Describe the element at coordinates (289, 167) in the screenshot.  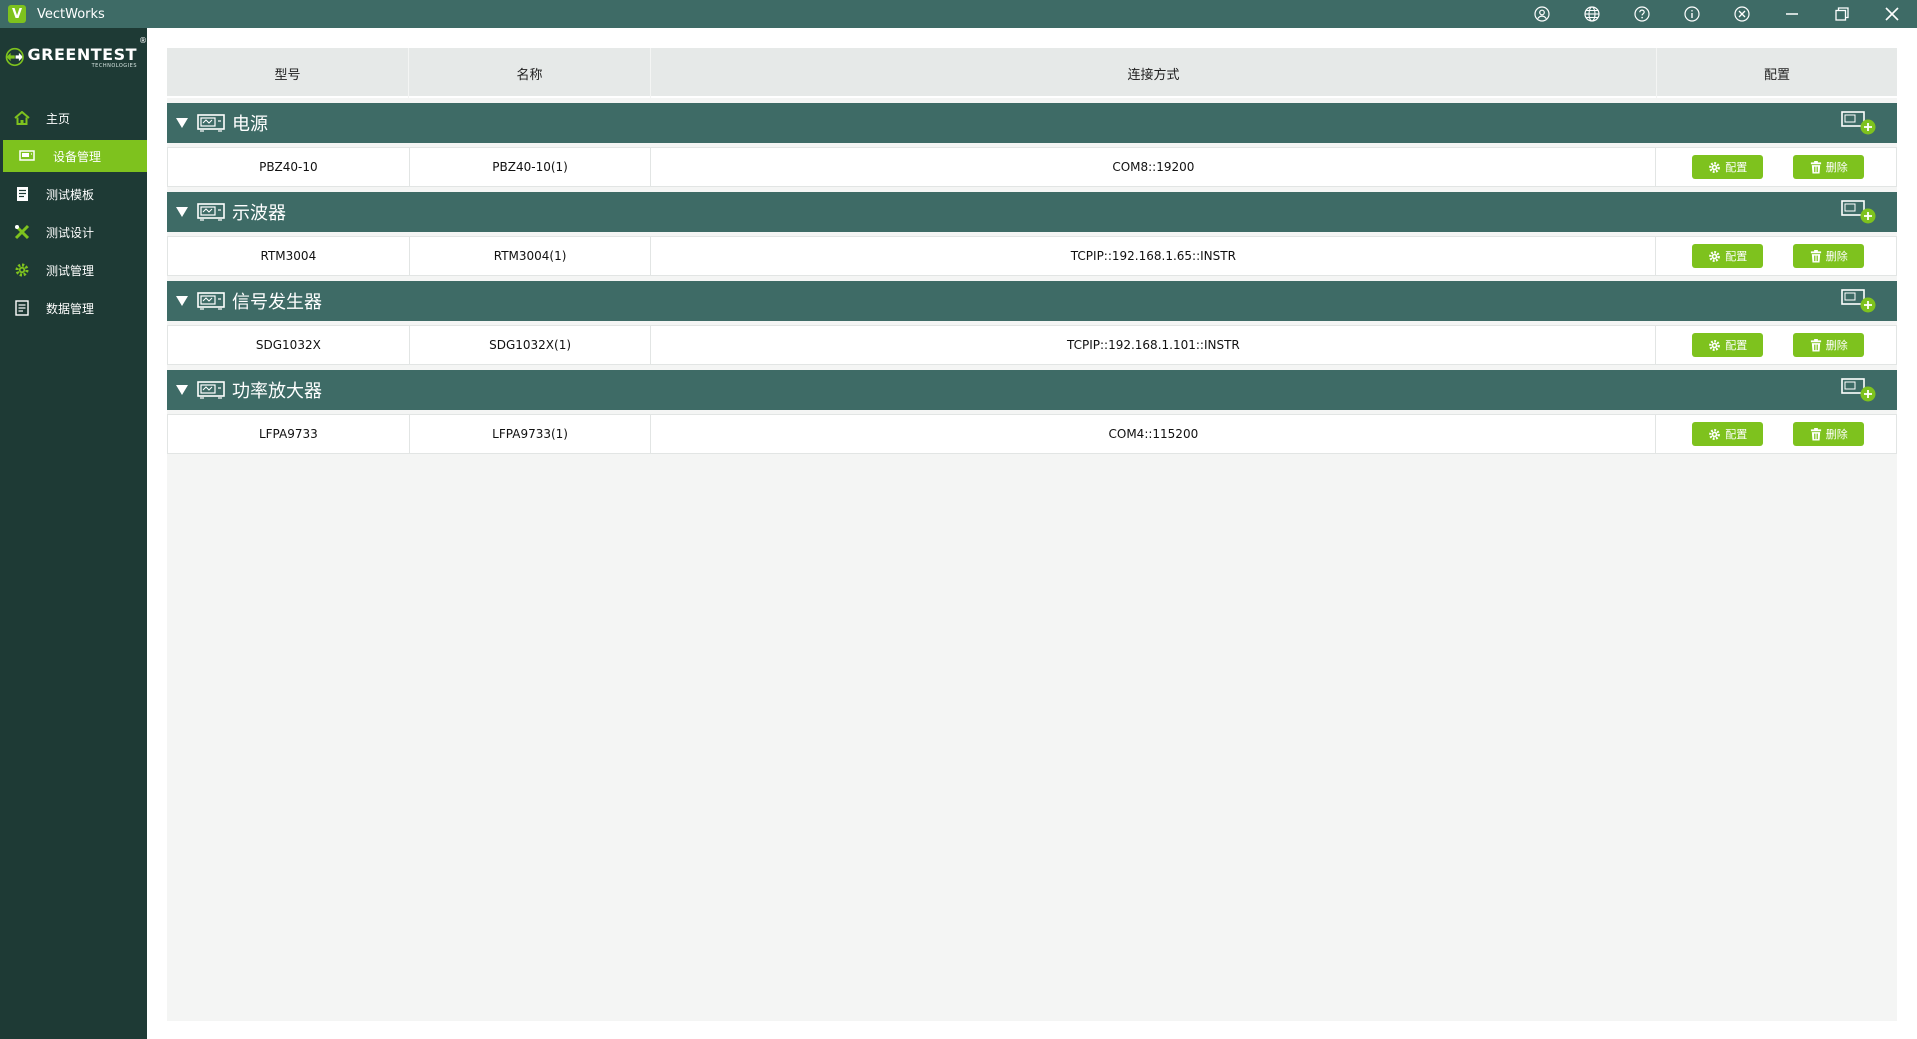
I see `cell-model: PBZ40-10` at that location.